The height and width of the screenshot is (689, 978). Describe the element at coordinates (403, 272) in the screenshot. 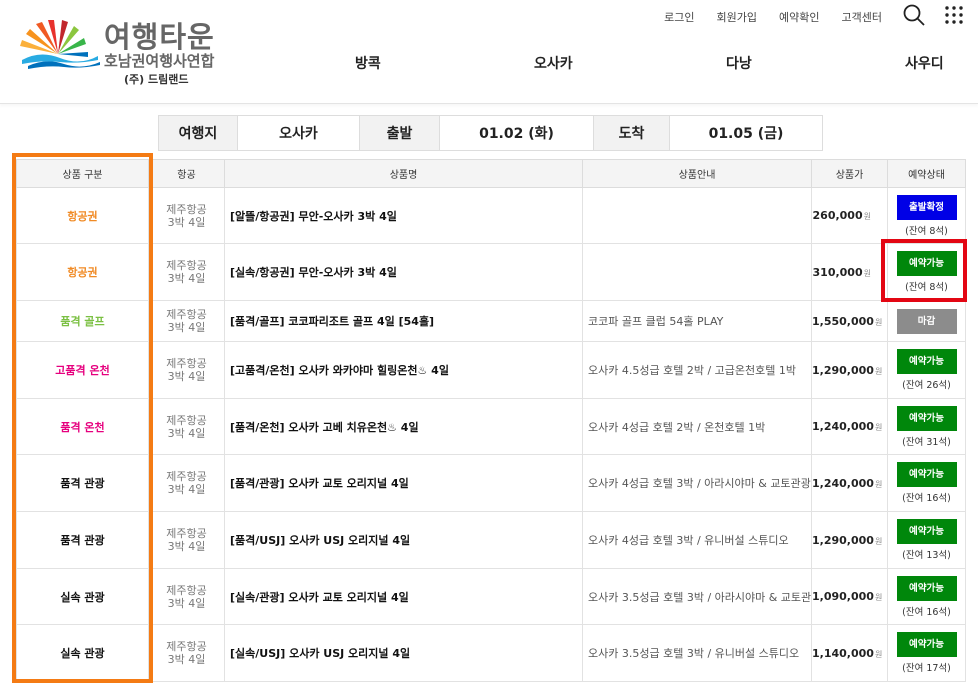

I see `product-name: [실속/항공권] 무안-오사카 3박 4일` at that location.